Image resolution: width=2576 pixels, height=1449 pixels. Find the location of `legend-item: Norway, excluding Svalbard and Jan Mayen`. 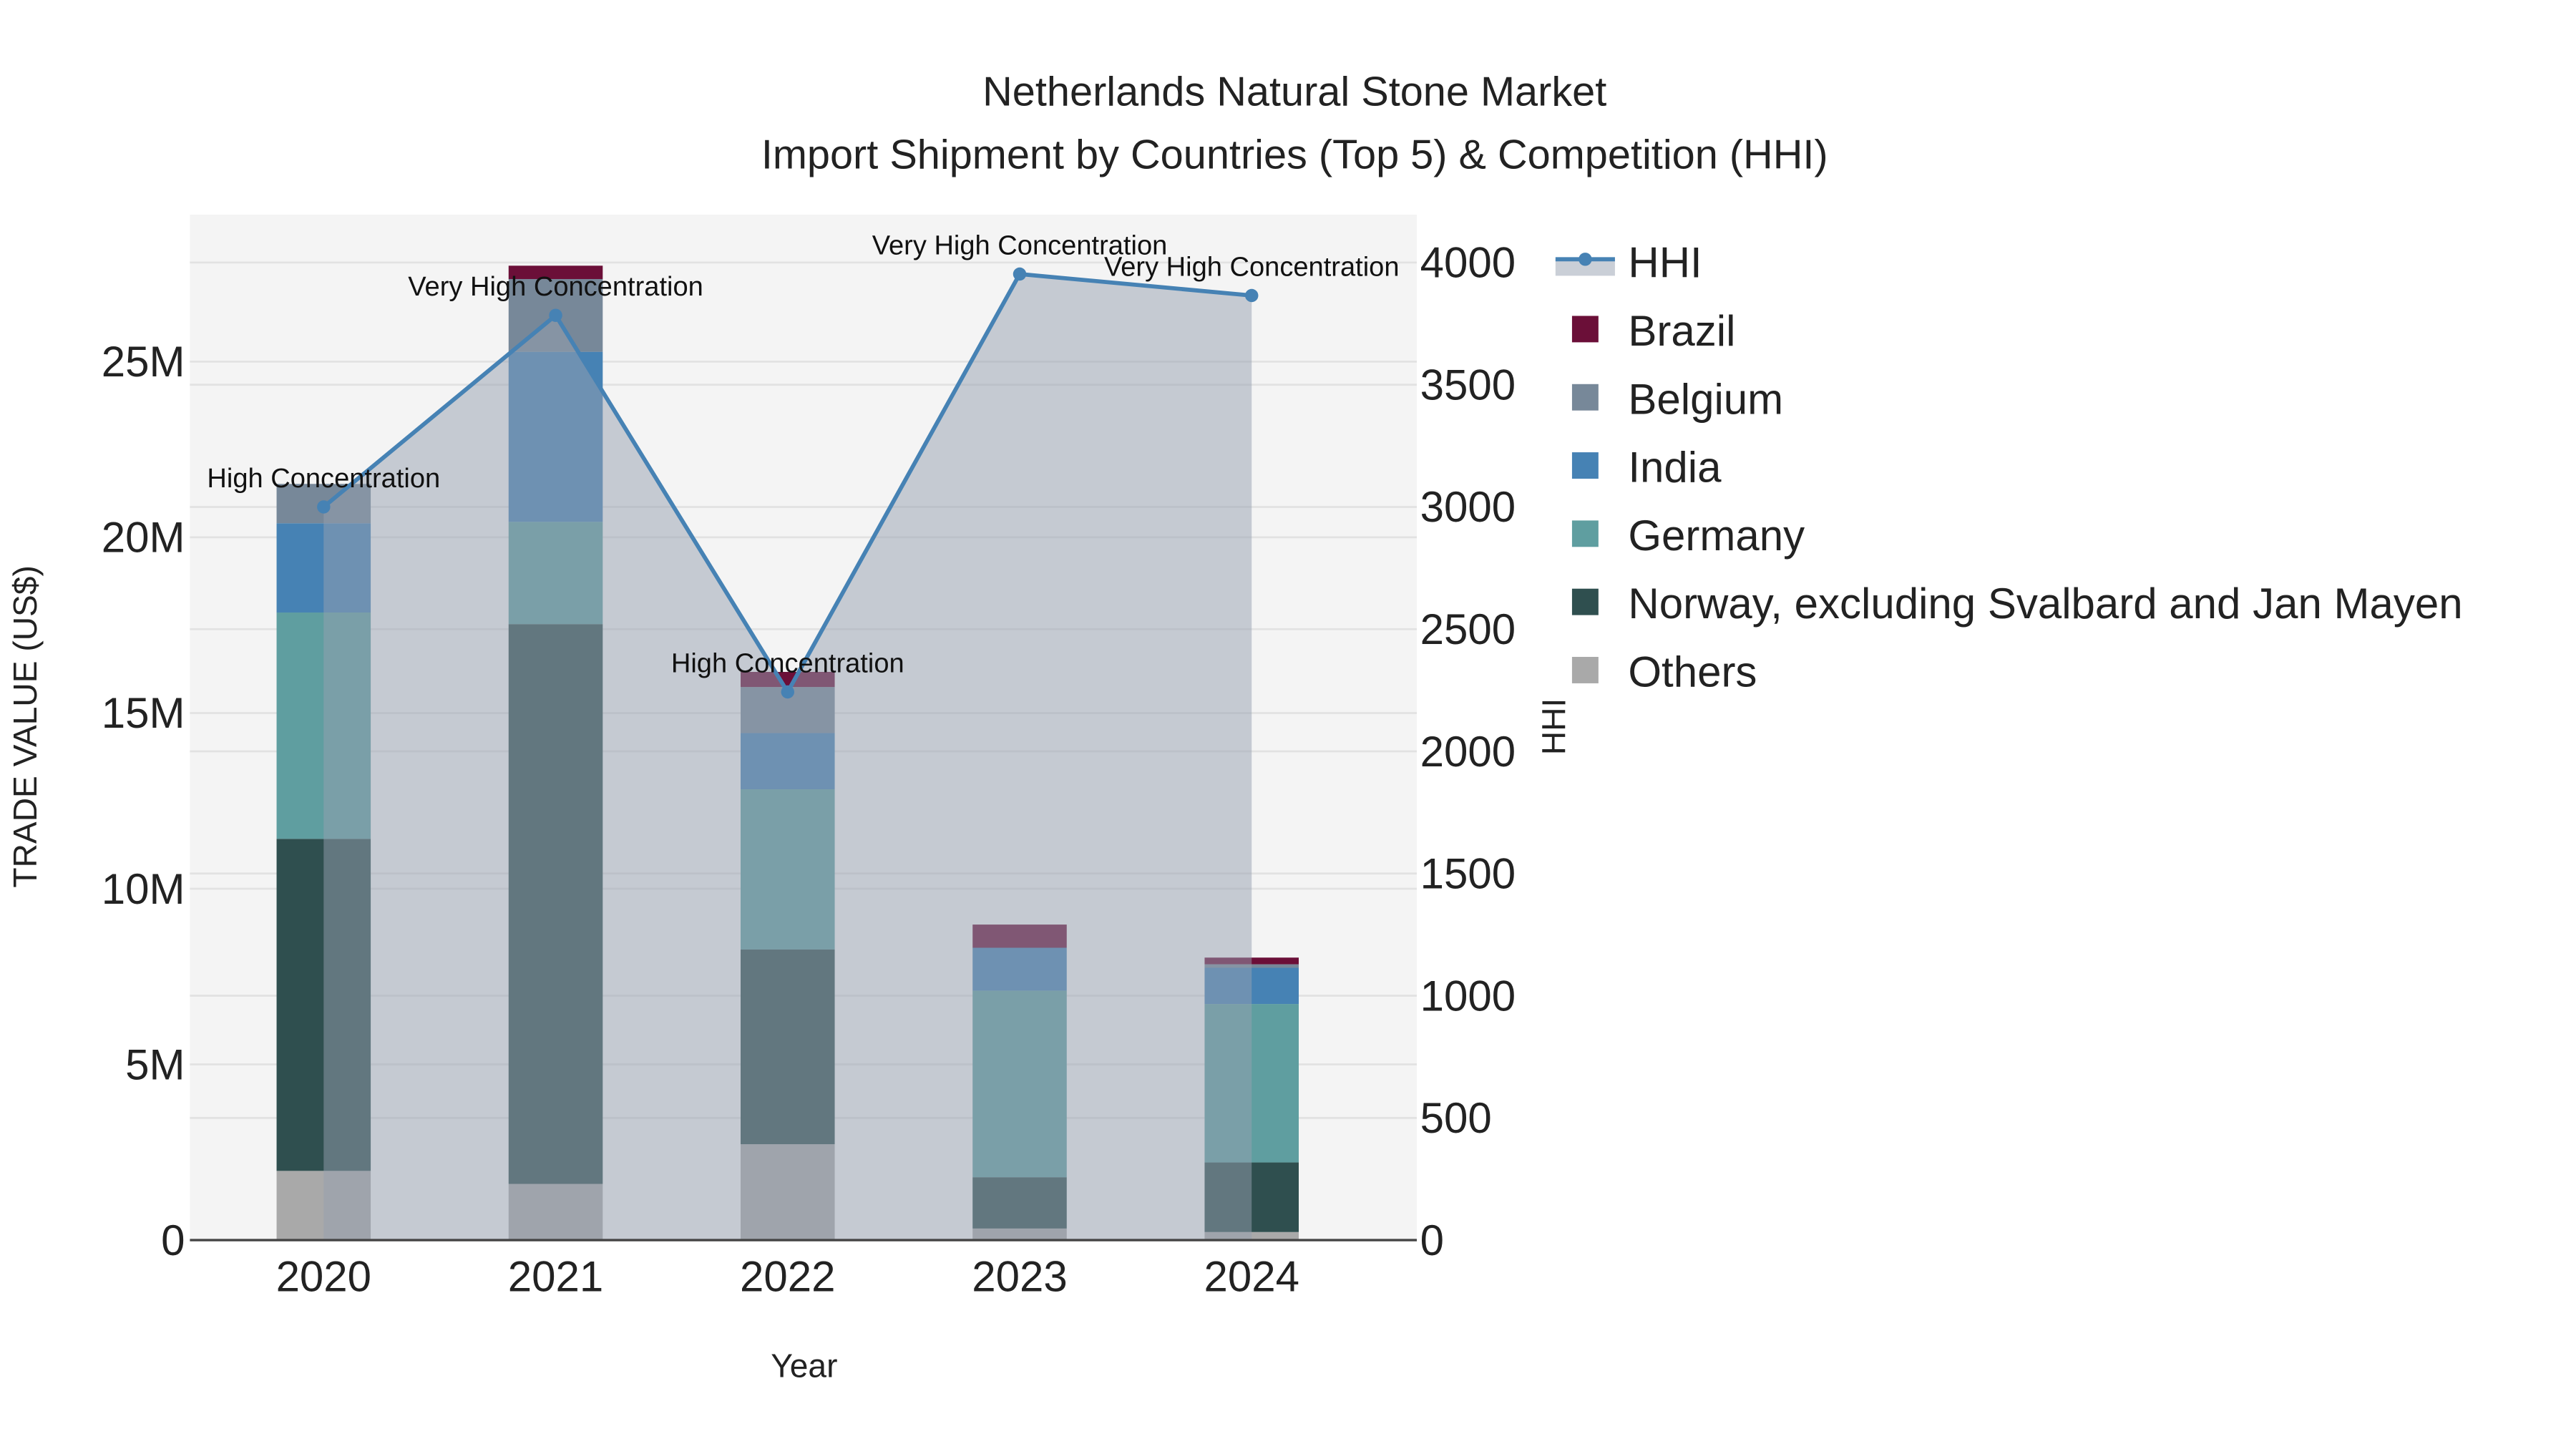

legend-item: Norway, excluding Svalbard and Jan Mayen is located at coordinates (2017, 604).